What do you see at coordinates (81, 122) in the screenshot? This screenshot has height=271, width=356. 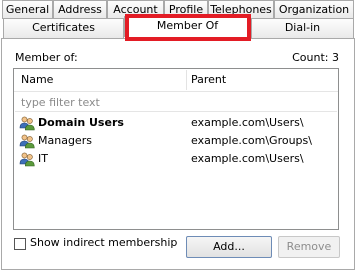 I see `member-name: Domain Users` at bounding box center [81, 122].